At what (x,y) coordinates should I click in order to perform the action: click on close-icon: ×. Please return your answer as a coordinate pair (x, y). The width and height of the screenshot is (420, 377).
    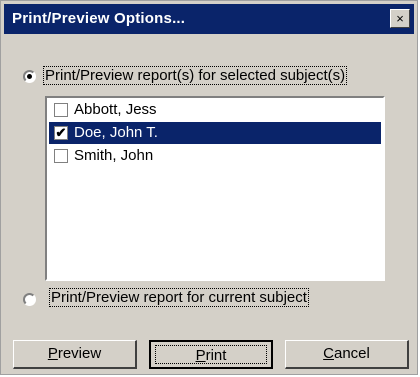
    Looking at the image, I should click on (400, 18).